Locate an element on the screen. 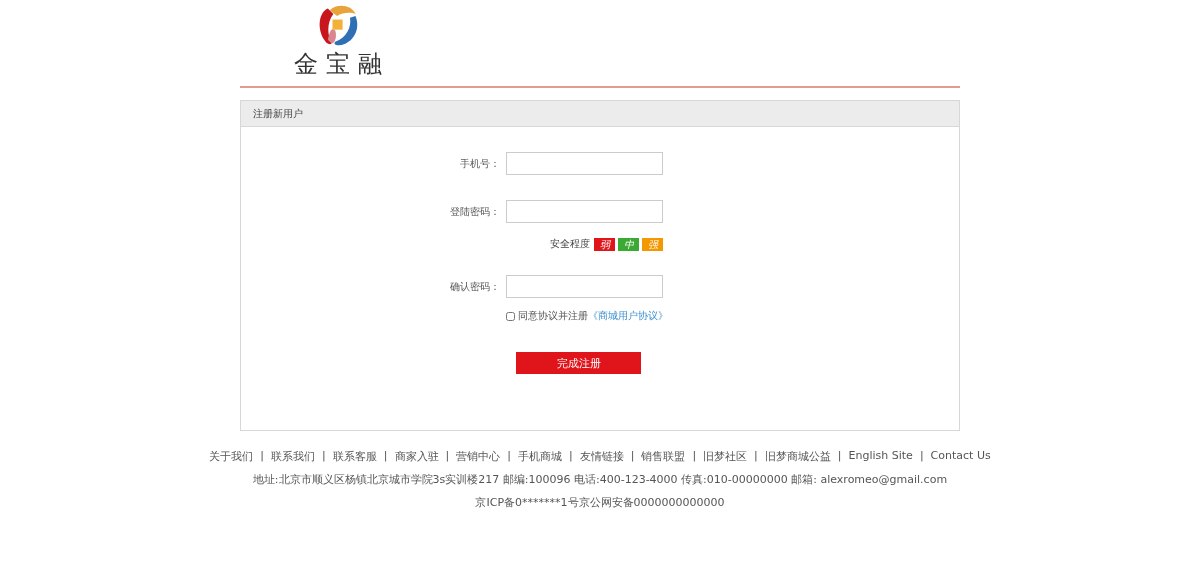  address-text: 地址:北京市顺义区杨镇北京城市学院3s实训楼217 邮编:100096 电话:400-123-4000 传真:010-00000000 邮箱: alexromeo@gmail.com is located at coordinates (600, 479).